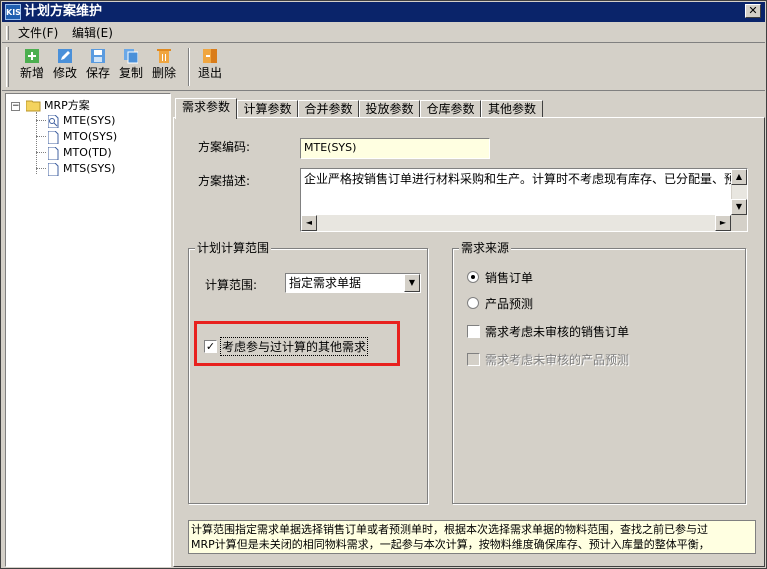 Image resolution: width=767 pixels, height=569 pixels. What do you see at coordinates (90, 136) in the screenshot?
I see `tree-item-label: MTO(SYS)` at bounding box center [90, 136].